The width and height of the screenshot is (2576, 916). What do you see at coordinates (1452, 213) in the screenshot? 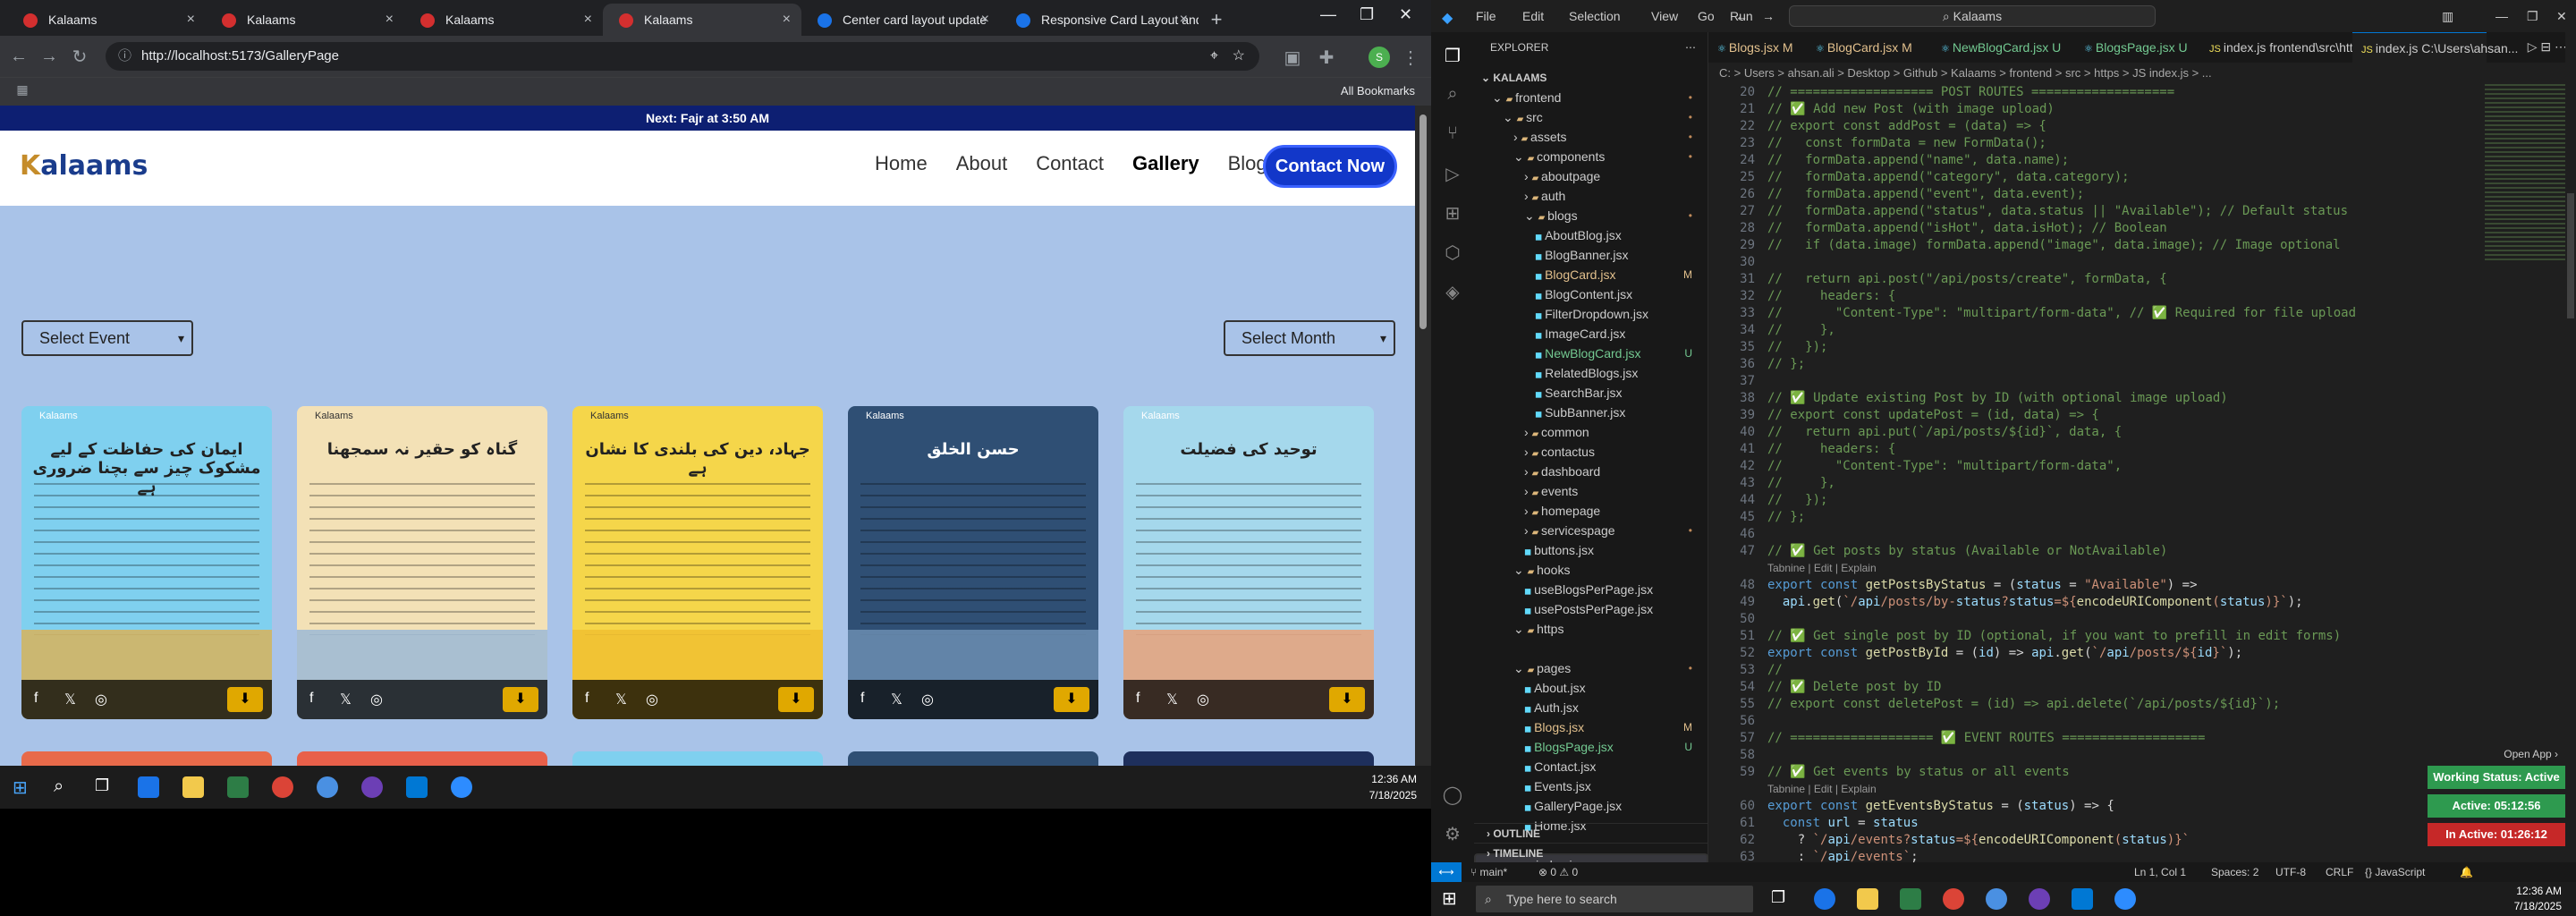
I see `extensions-icon: ⊞` at bounding box center [1452, 213].